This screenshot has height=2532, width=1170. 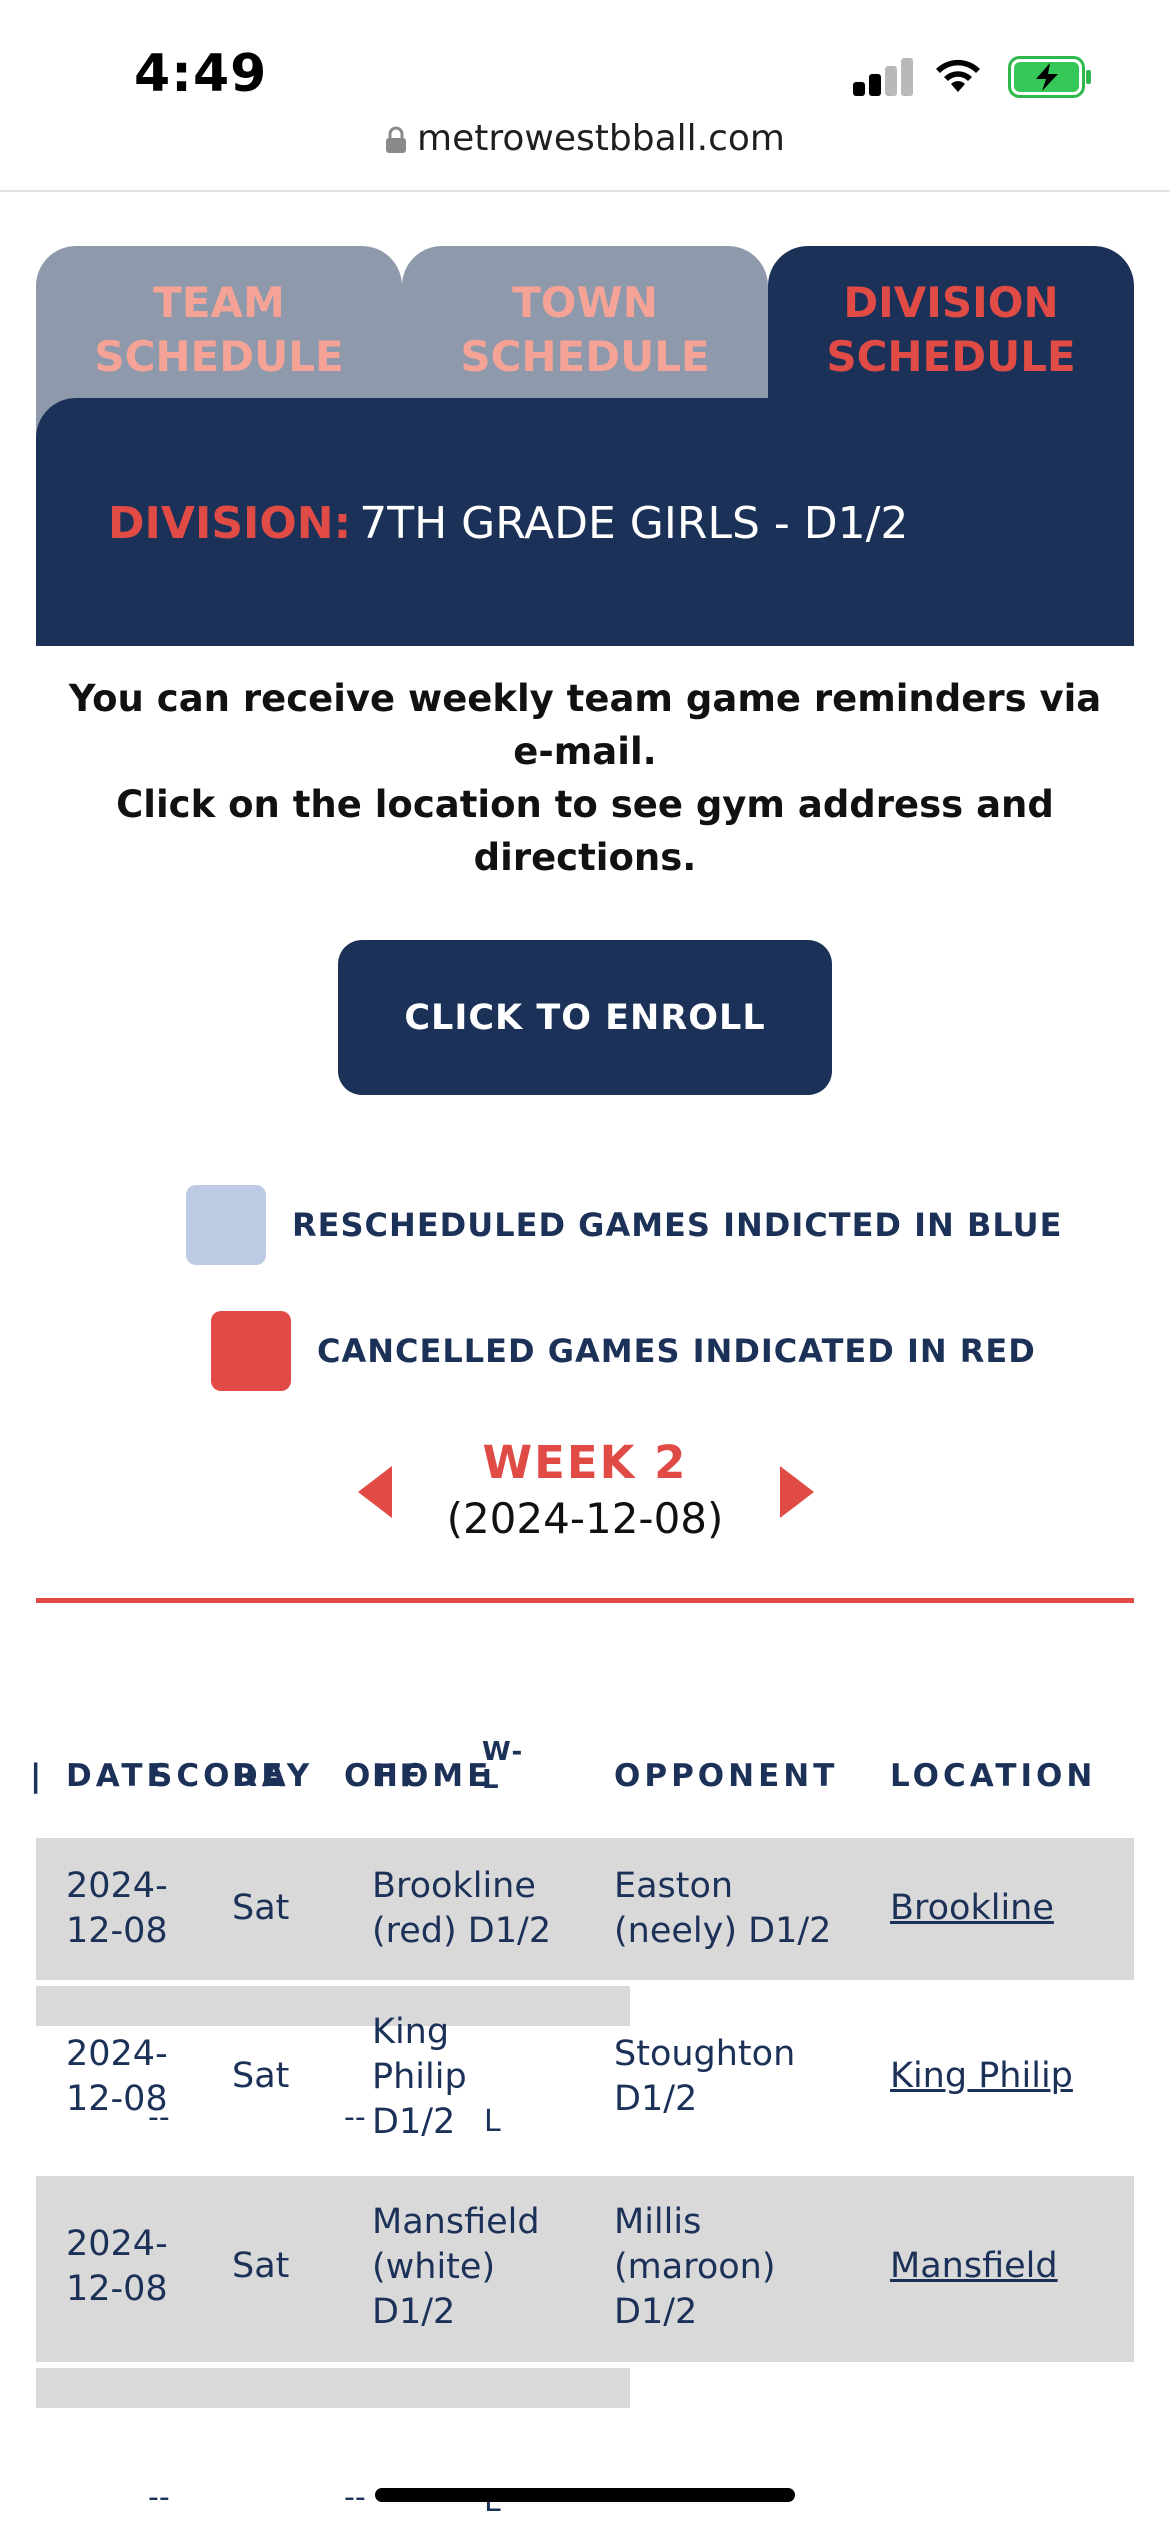 What do you see at coordinates (38, 1776) in the screenshot?
I see `column-header-partial: |` at bounding box center [38, 1776].